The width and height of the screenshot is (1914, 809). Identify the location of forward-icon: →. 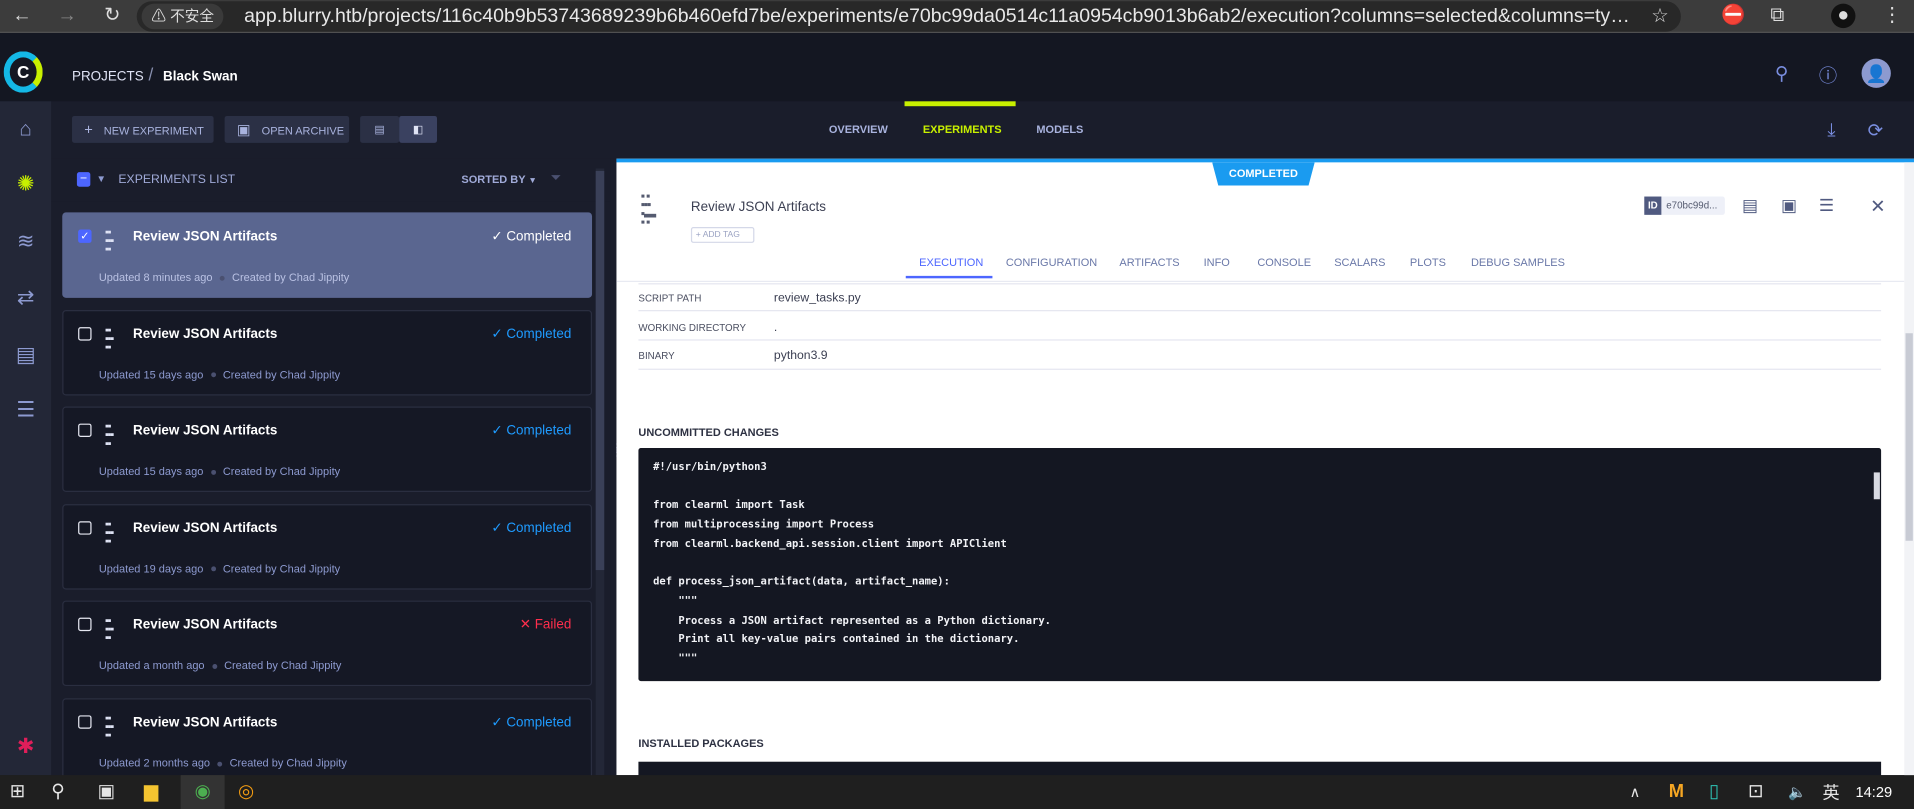
(67, 16).